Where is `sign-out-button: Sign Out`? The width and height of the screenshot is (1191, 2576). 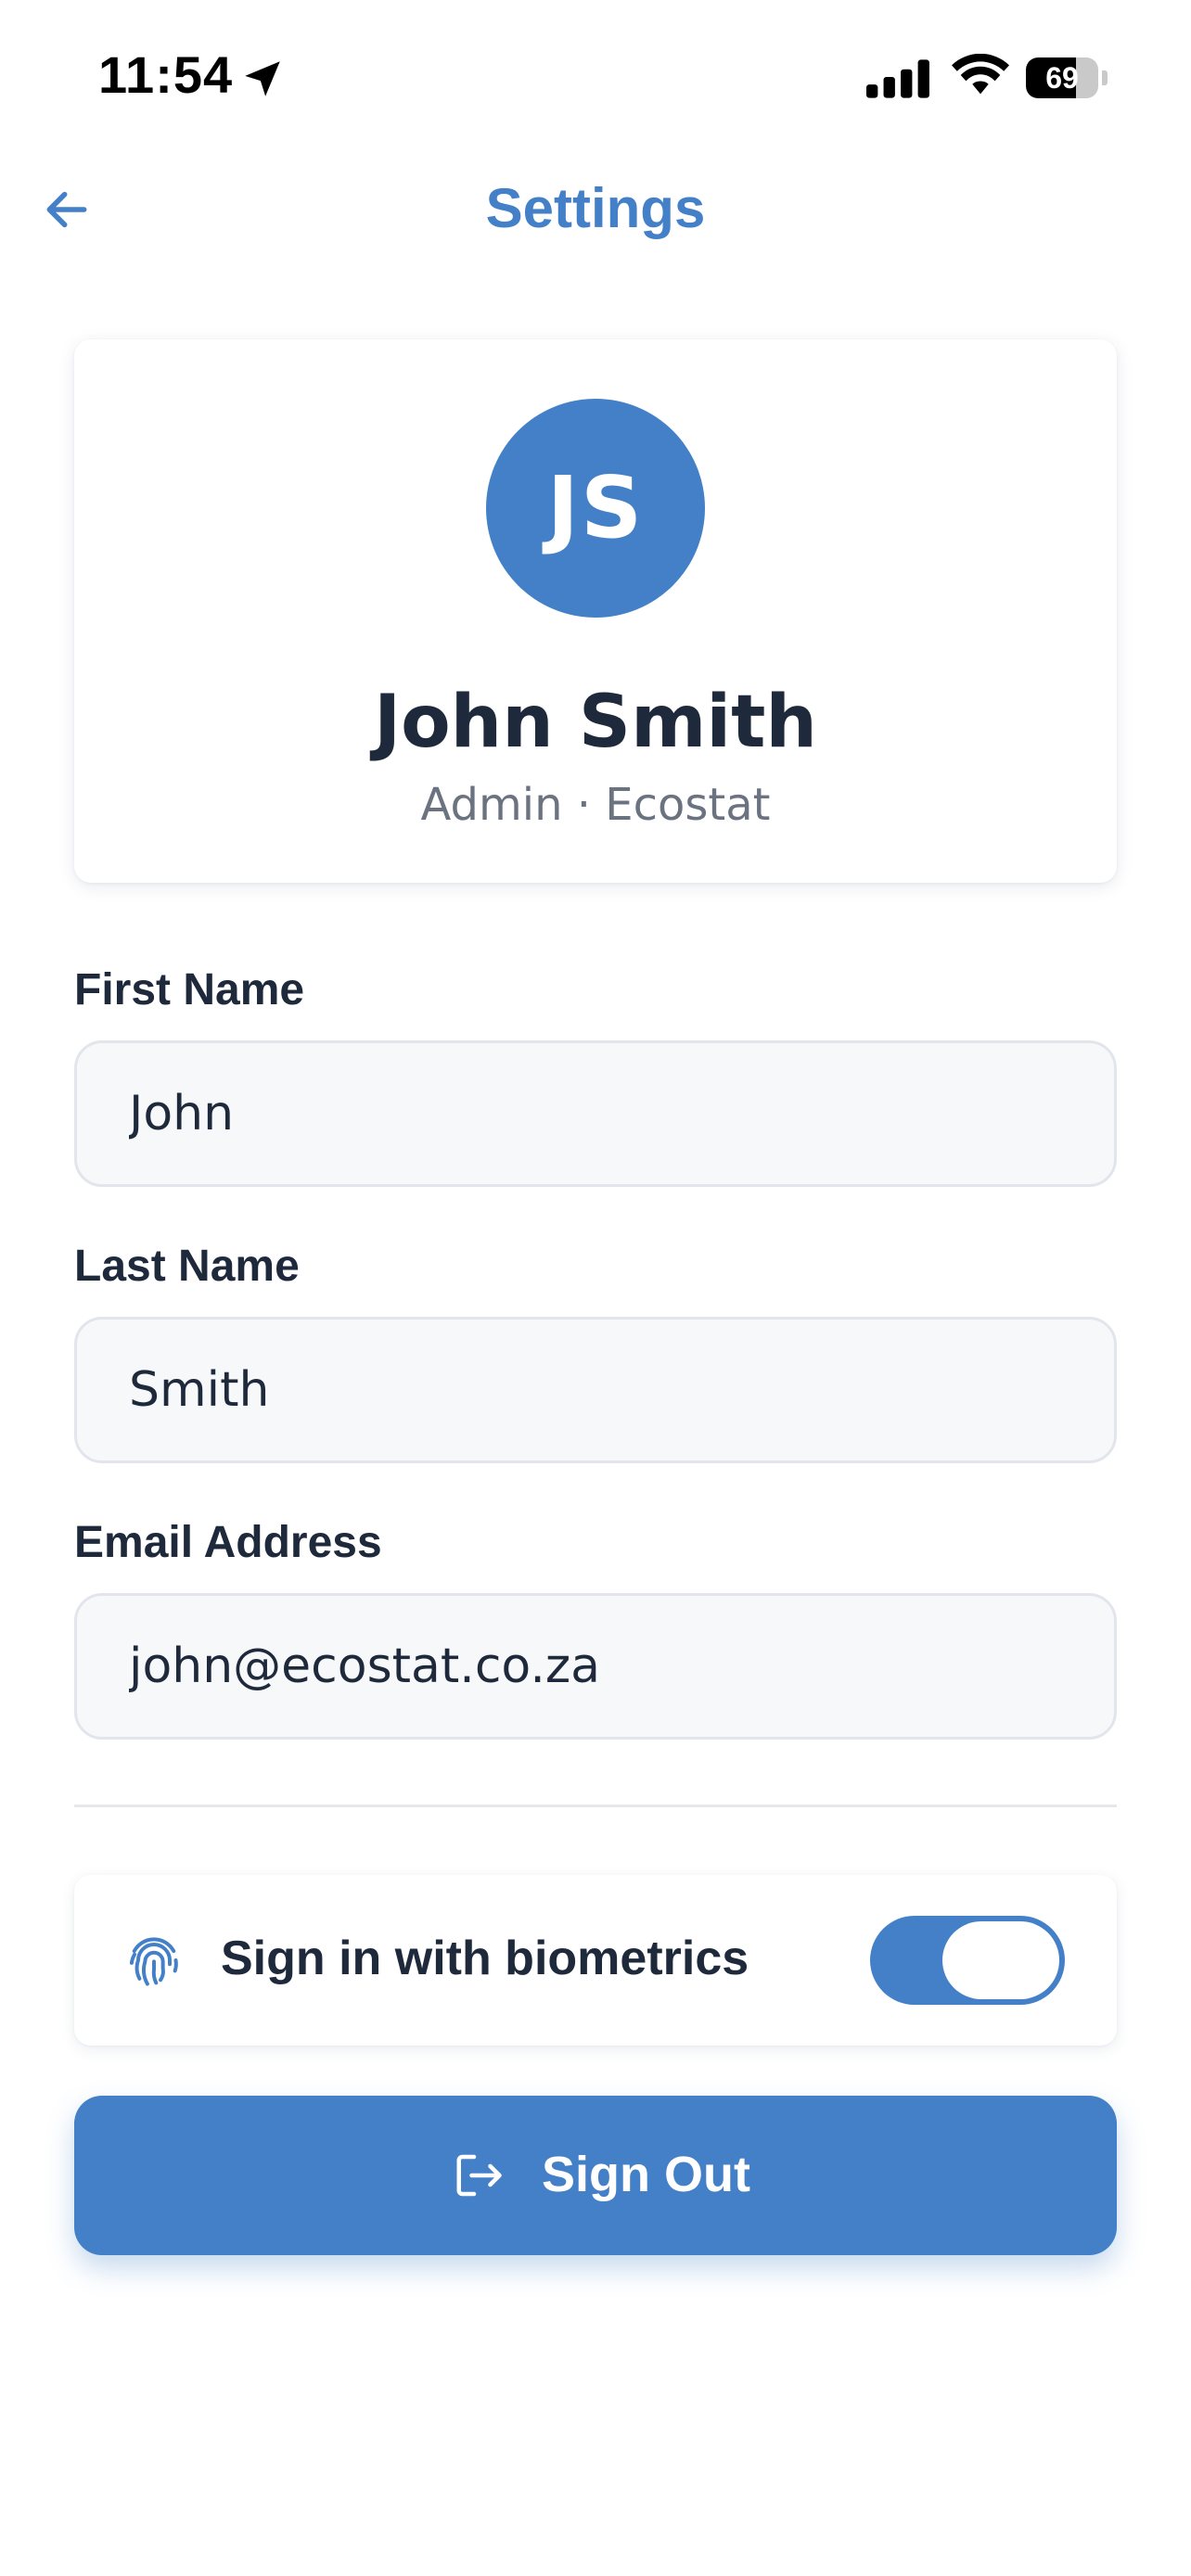
sign-out-button: Sign Out is located at coordinates (595, 2176).